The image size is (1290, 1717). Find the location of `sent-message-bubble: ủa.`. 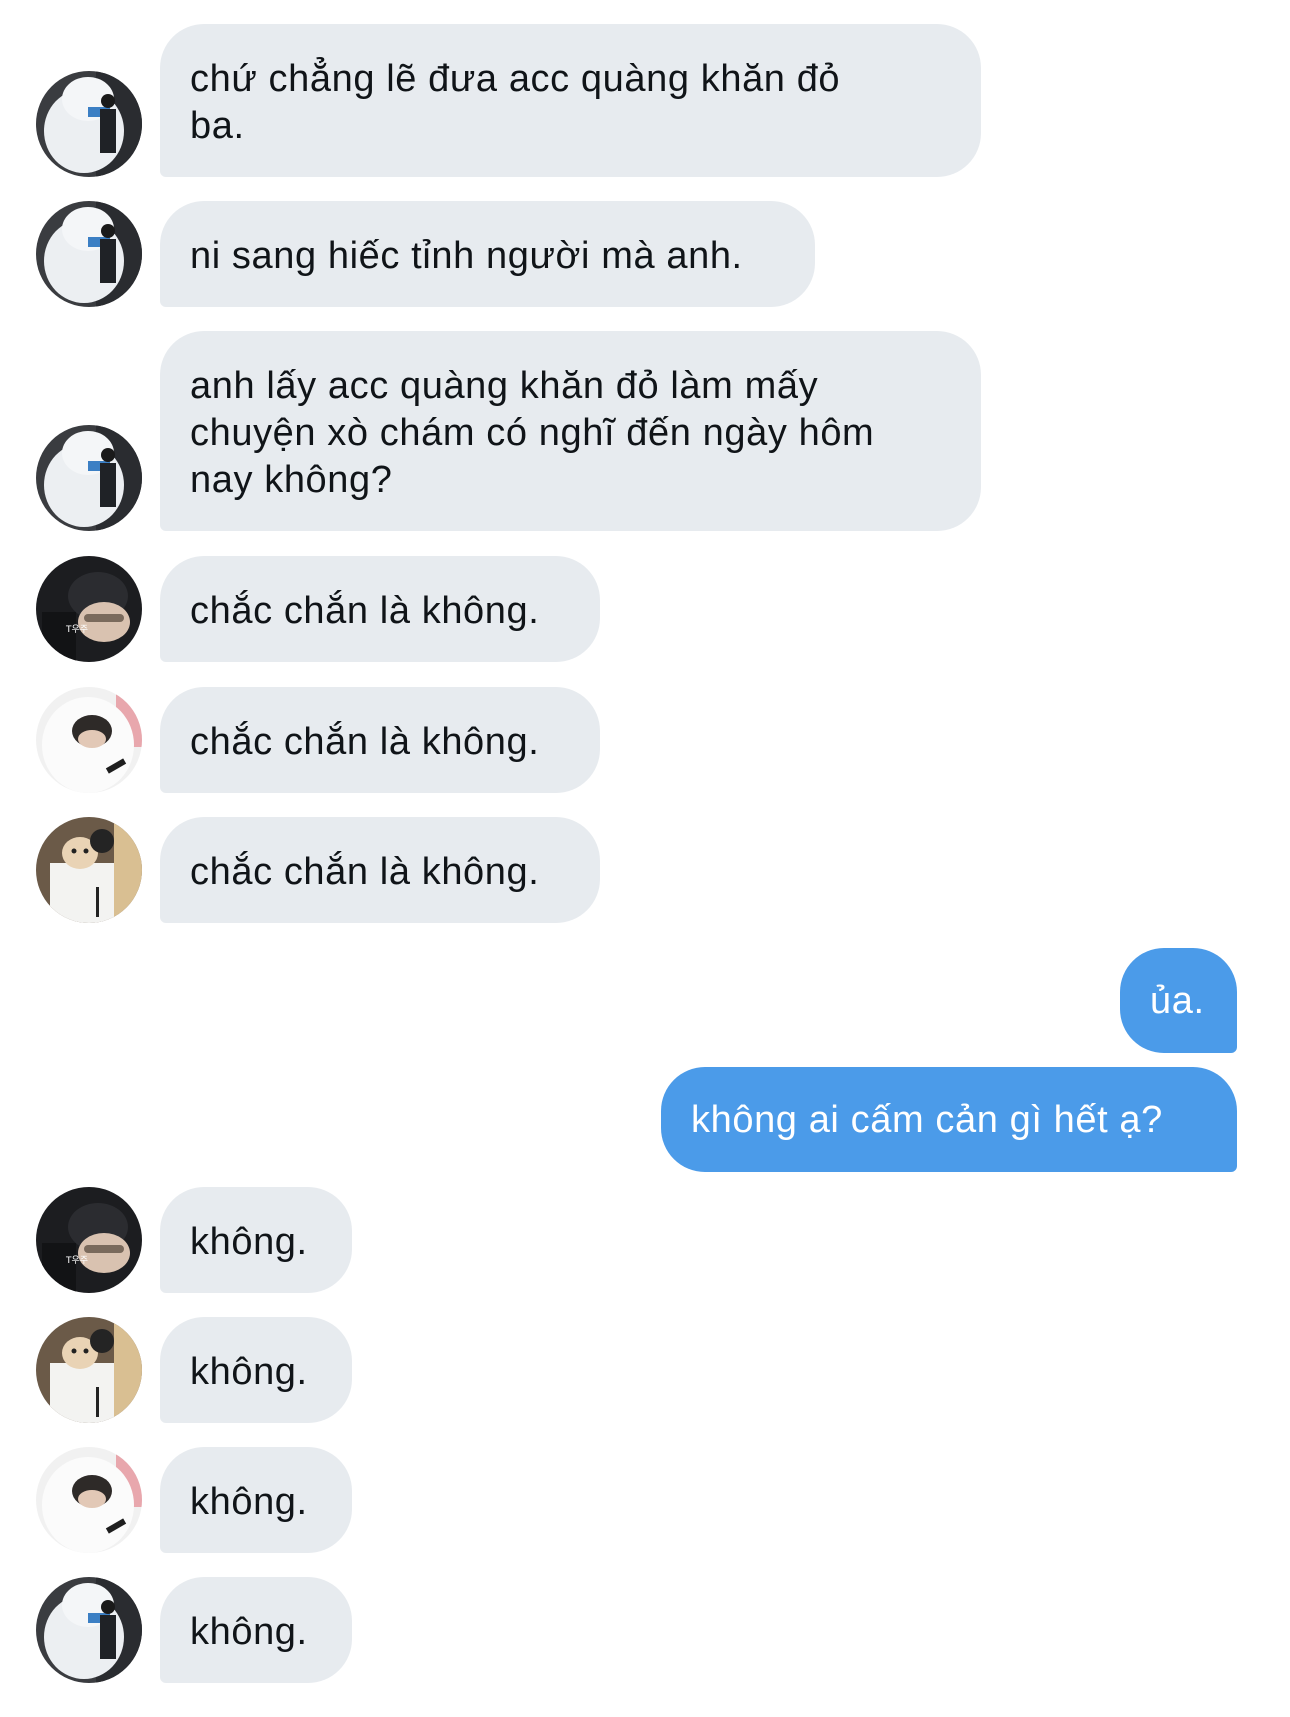

sent-message-bubble: ủa. is located at coordinates (1178, 1000).